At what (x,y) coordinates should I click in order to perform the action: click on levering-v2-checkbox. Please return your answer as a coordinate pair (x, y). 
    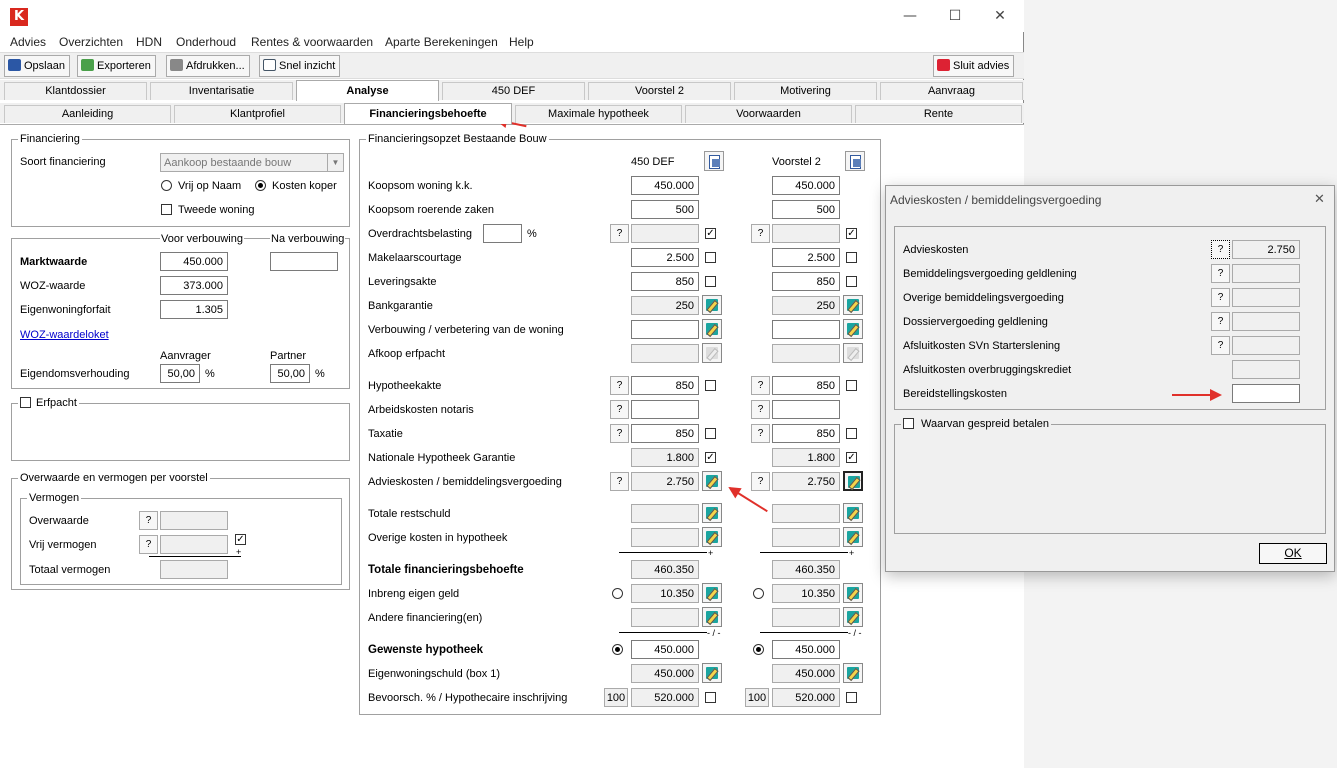
    Looking at the image, I should click on (851, 281).